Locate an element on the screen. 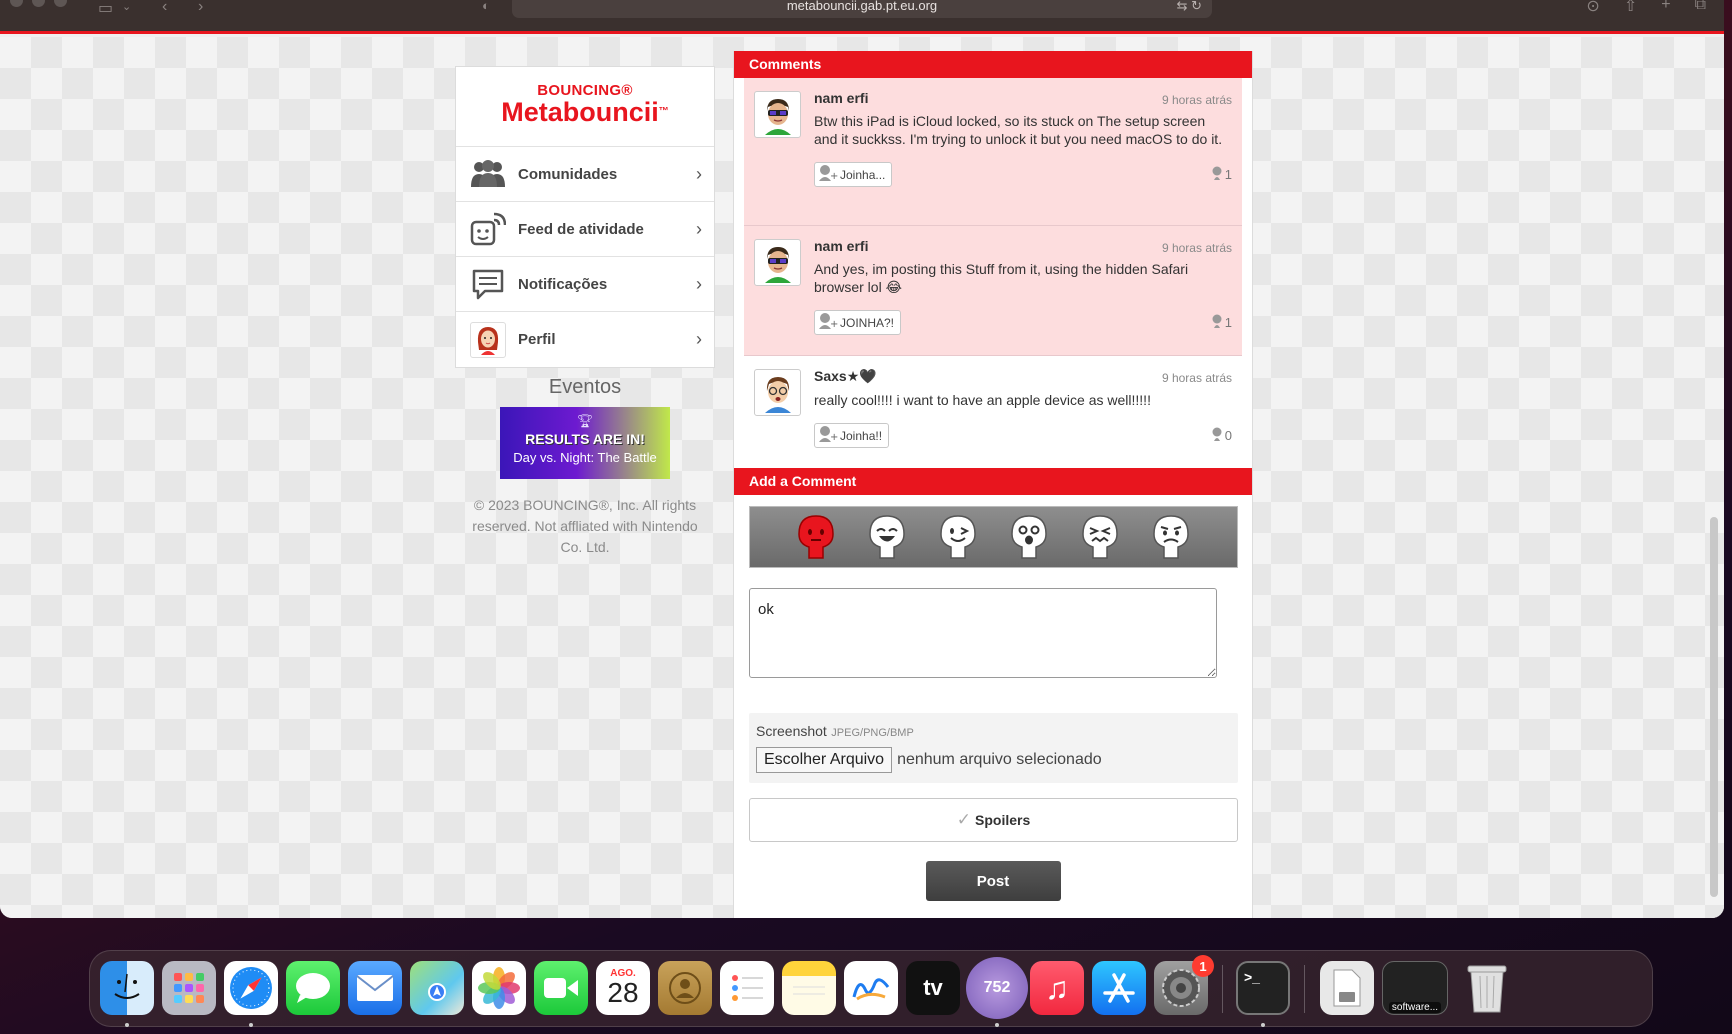 This screenshot has width=1732, height=1034. emotion-surprised-face-icon is located at coordinates (1029, 537).